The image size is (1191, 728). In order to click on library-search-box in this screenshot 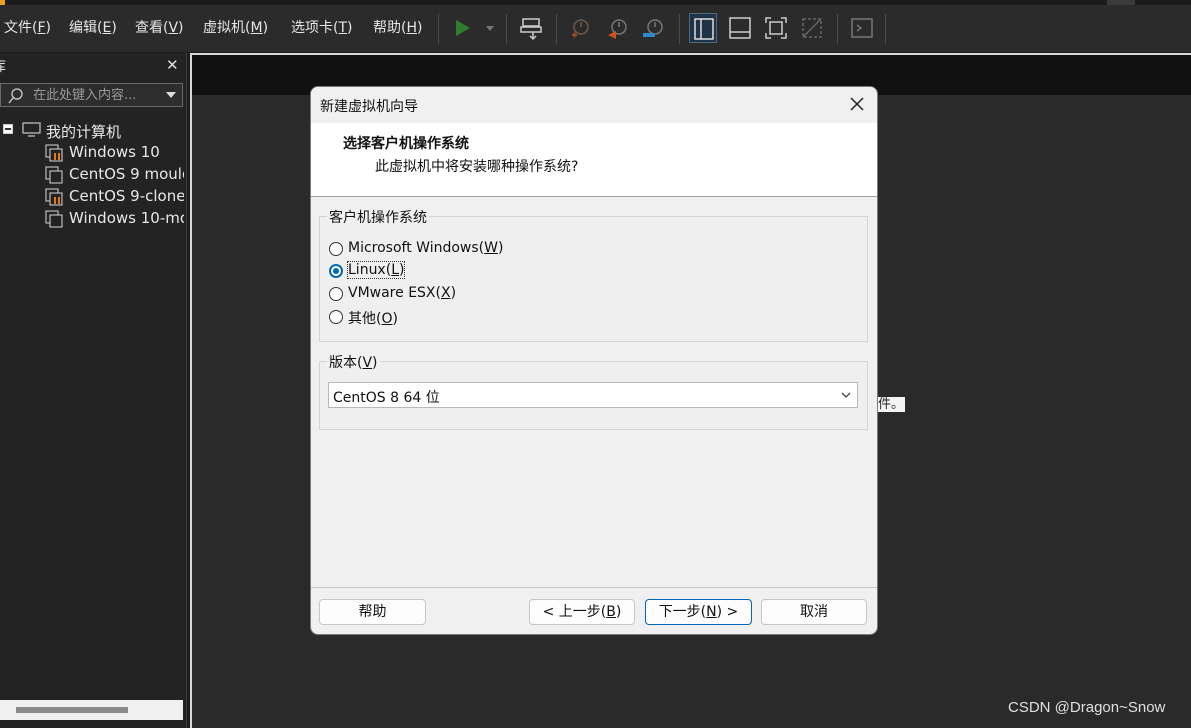, I will do `click(91, 95)`.